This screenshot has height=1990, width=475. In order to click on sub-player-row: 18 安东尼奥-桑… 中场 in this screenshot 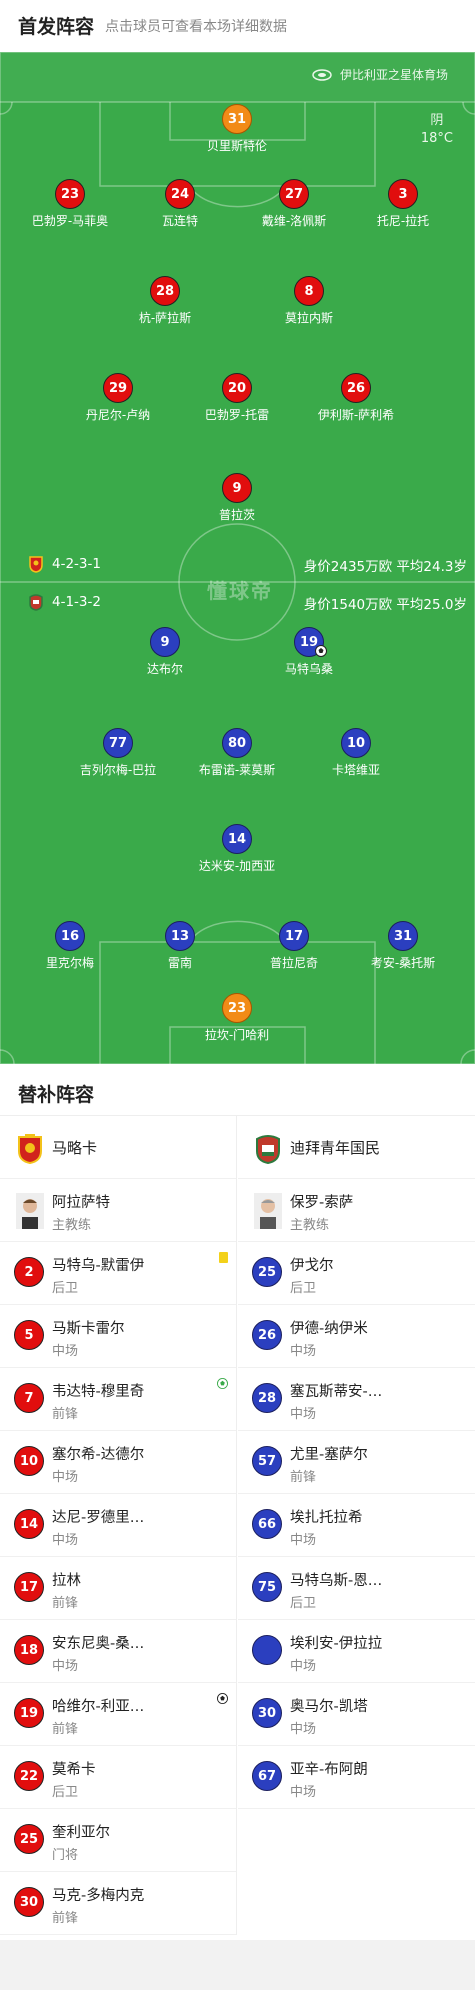, I will do `click(118, 1651)`.